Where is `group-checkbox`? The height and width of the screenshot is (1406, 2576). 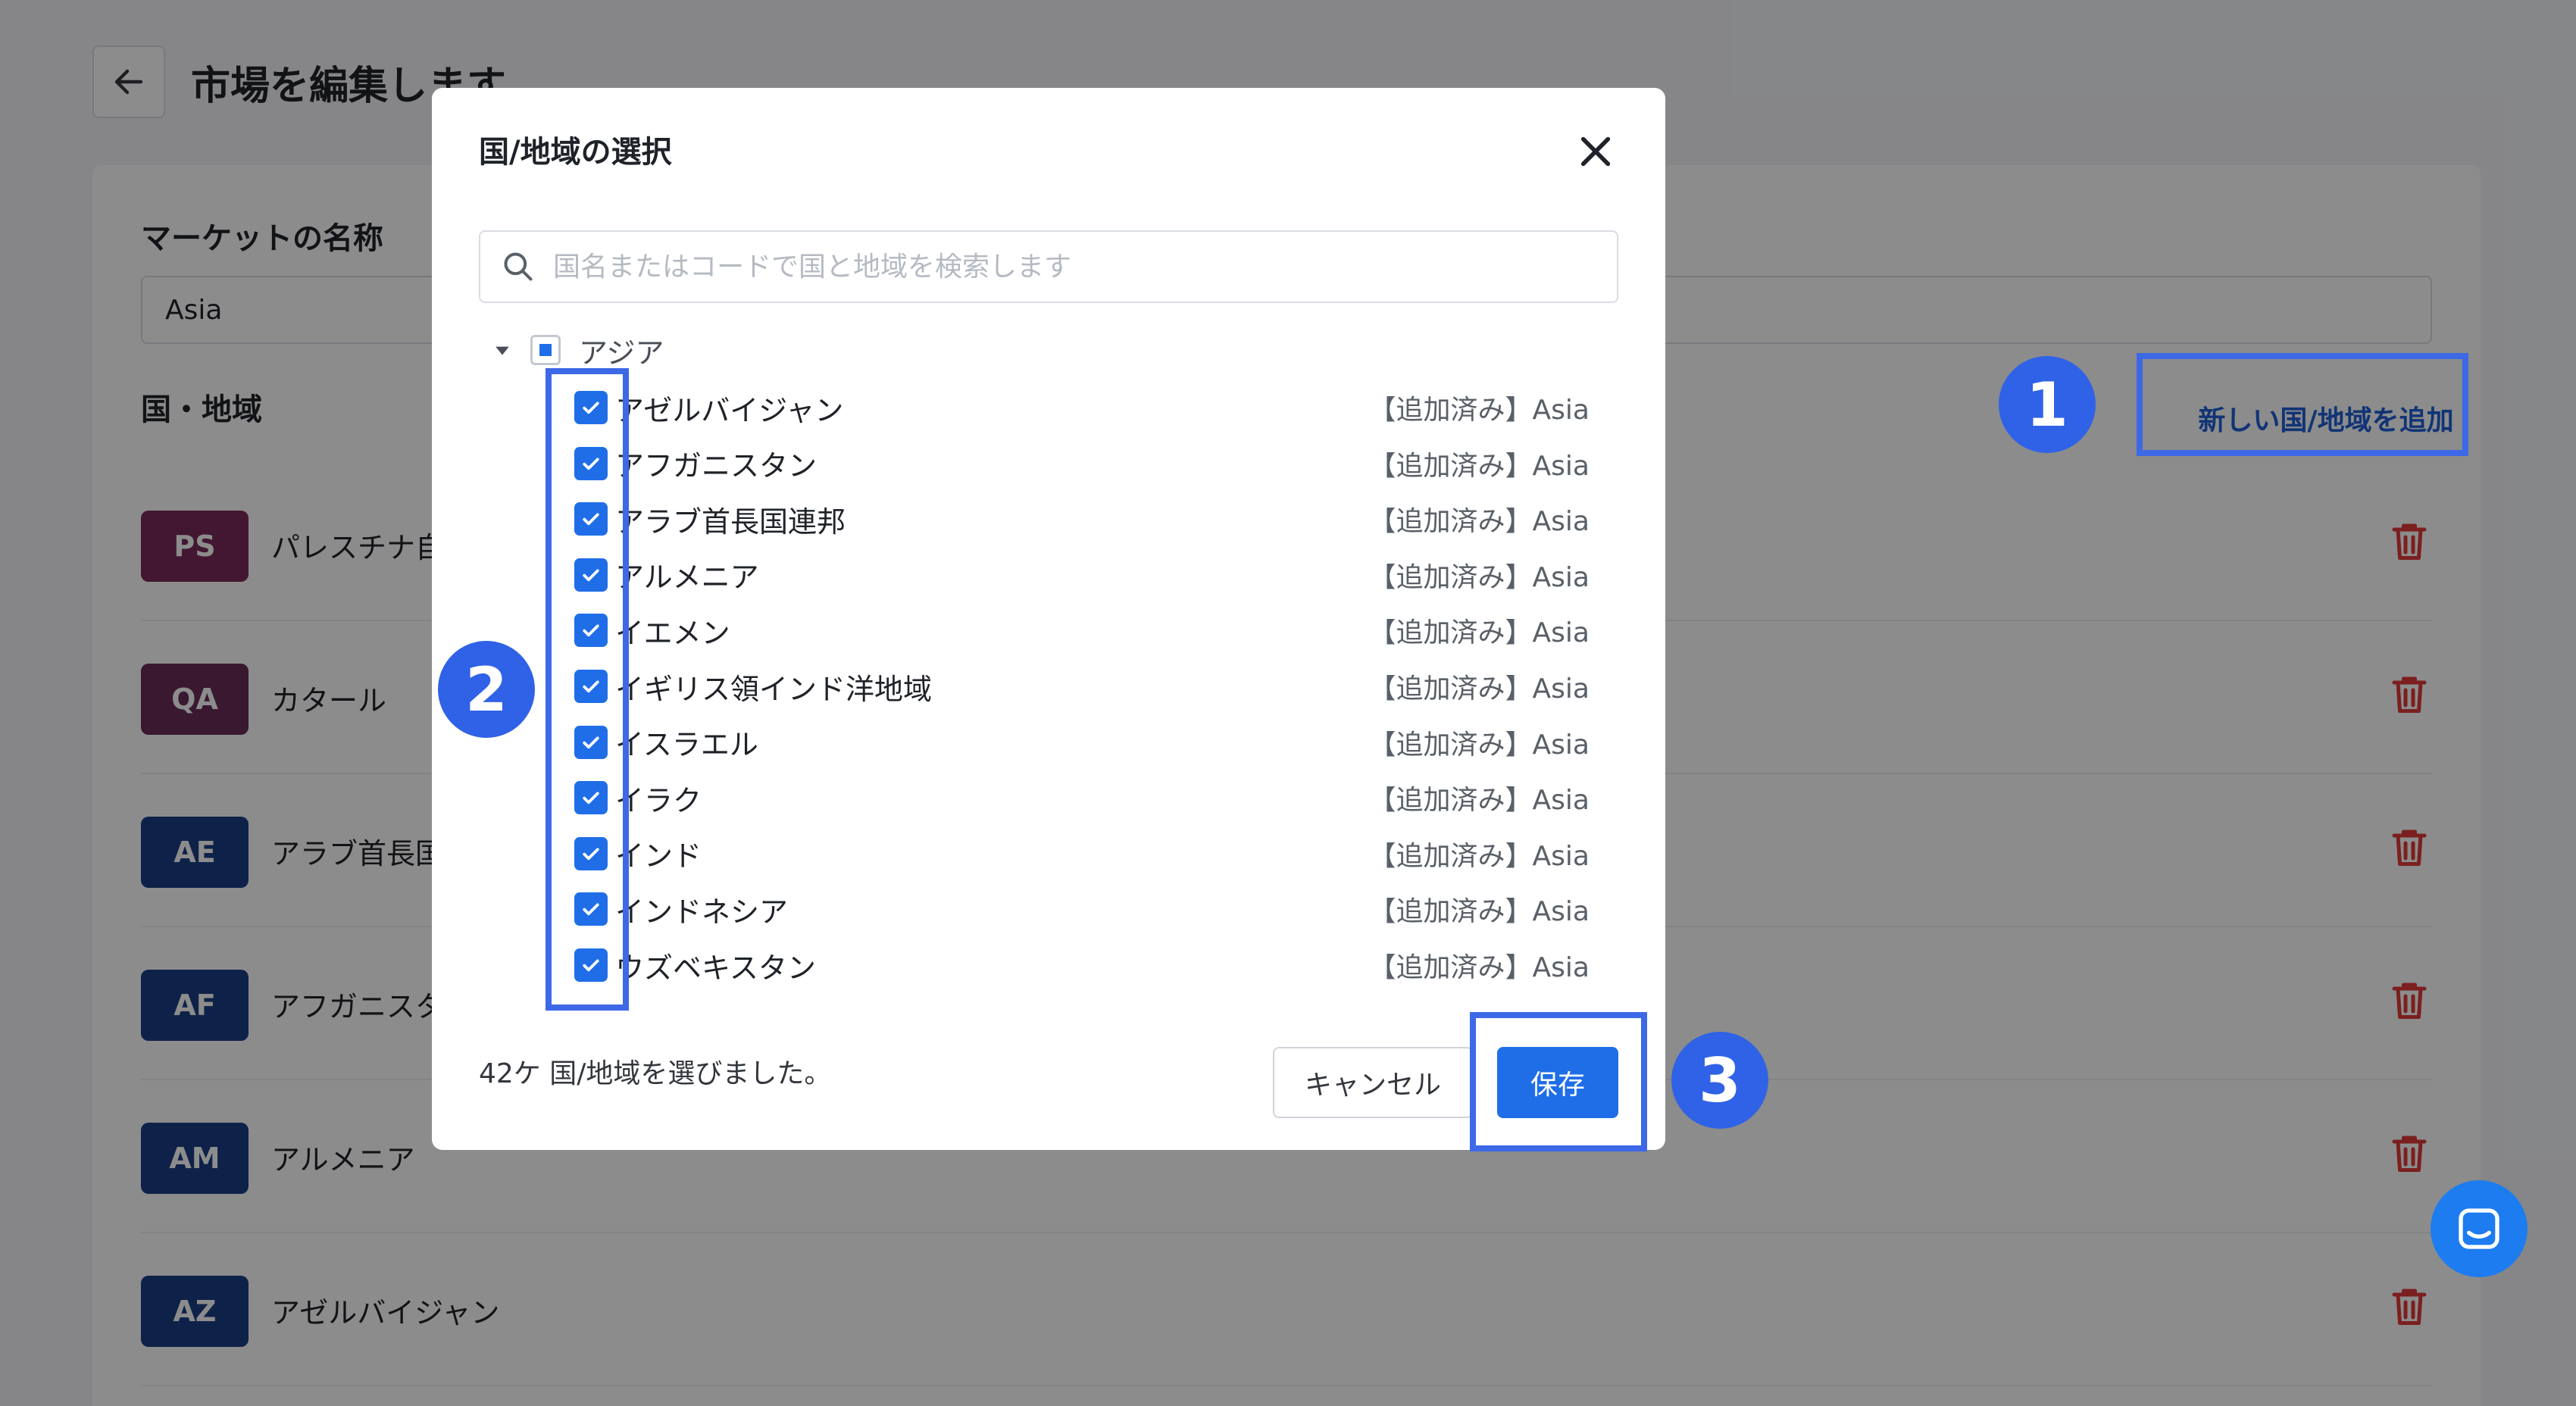
group-checkbox is located at coordinates (545, 350).